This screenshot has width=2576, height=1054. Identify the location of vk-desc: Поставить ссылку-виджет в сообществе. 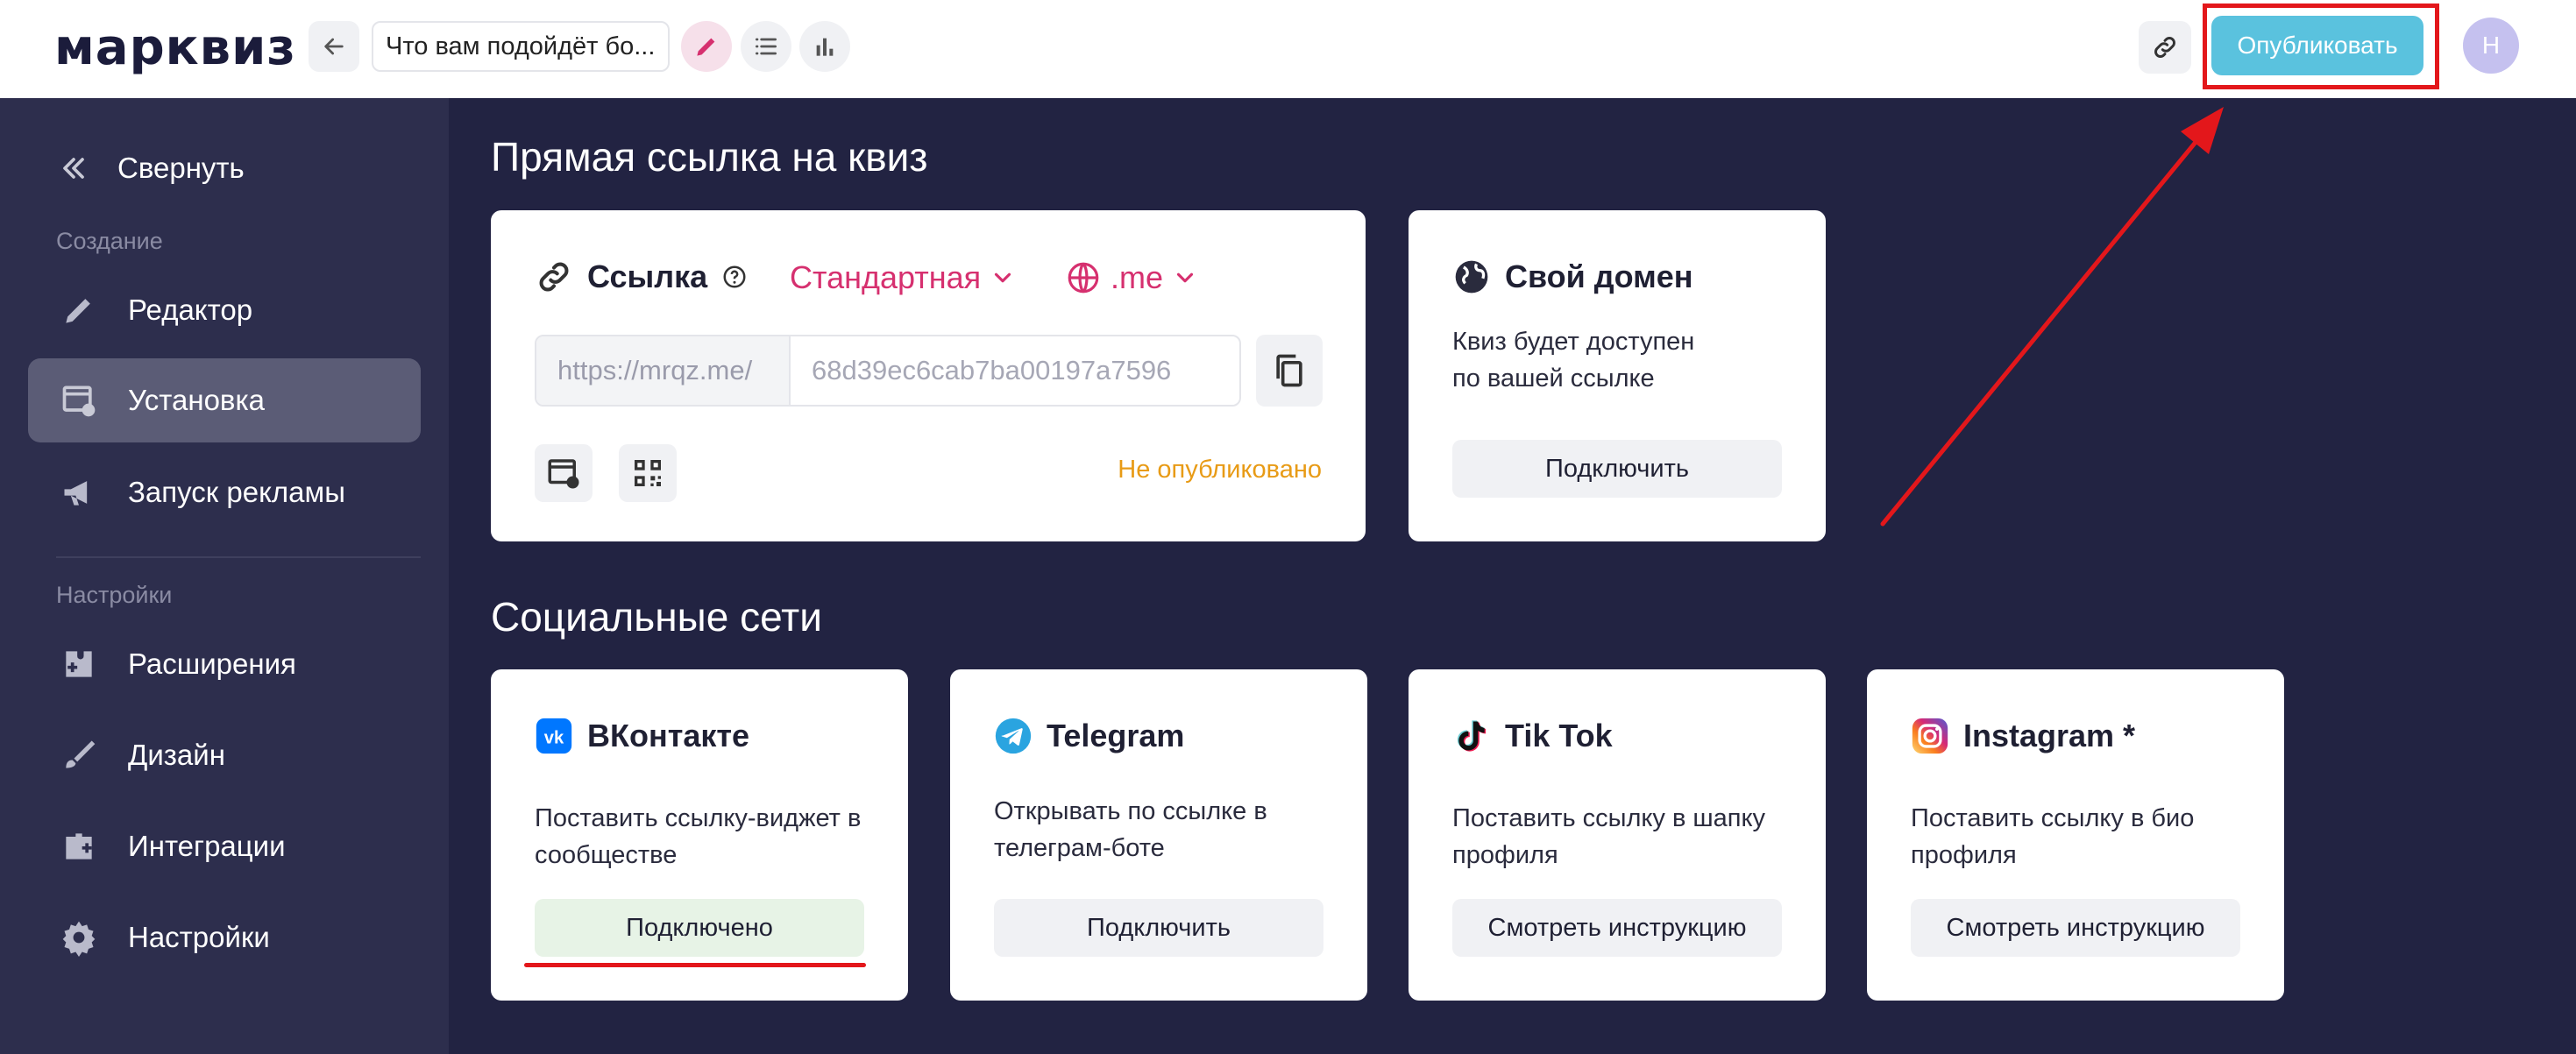
(698, 836).